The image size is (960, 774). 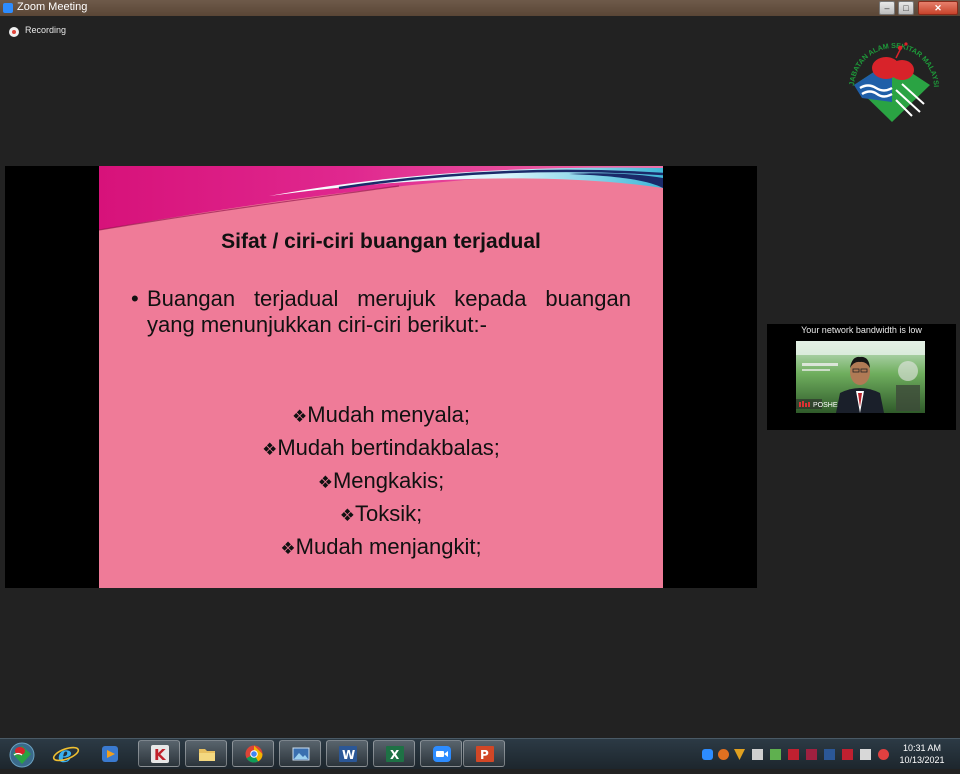 What do you see at coordinates (825, 405) in the screenshot?
I see `poshe-label: POSHE` at bounding box center [825, 405].